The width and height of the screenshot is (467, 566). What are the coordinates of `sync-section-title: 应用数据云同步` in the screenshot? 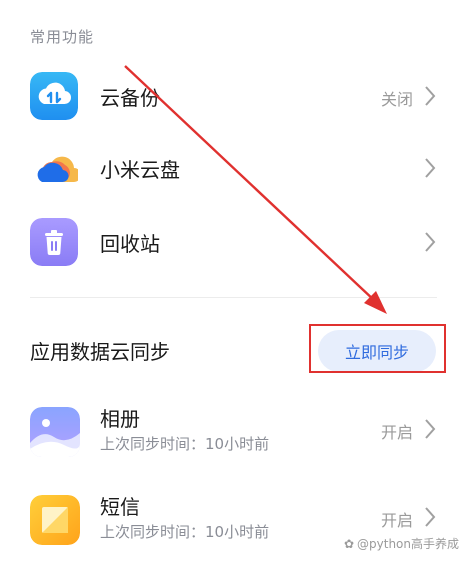 It's located at (100, 352).